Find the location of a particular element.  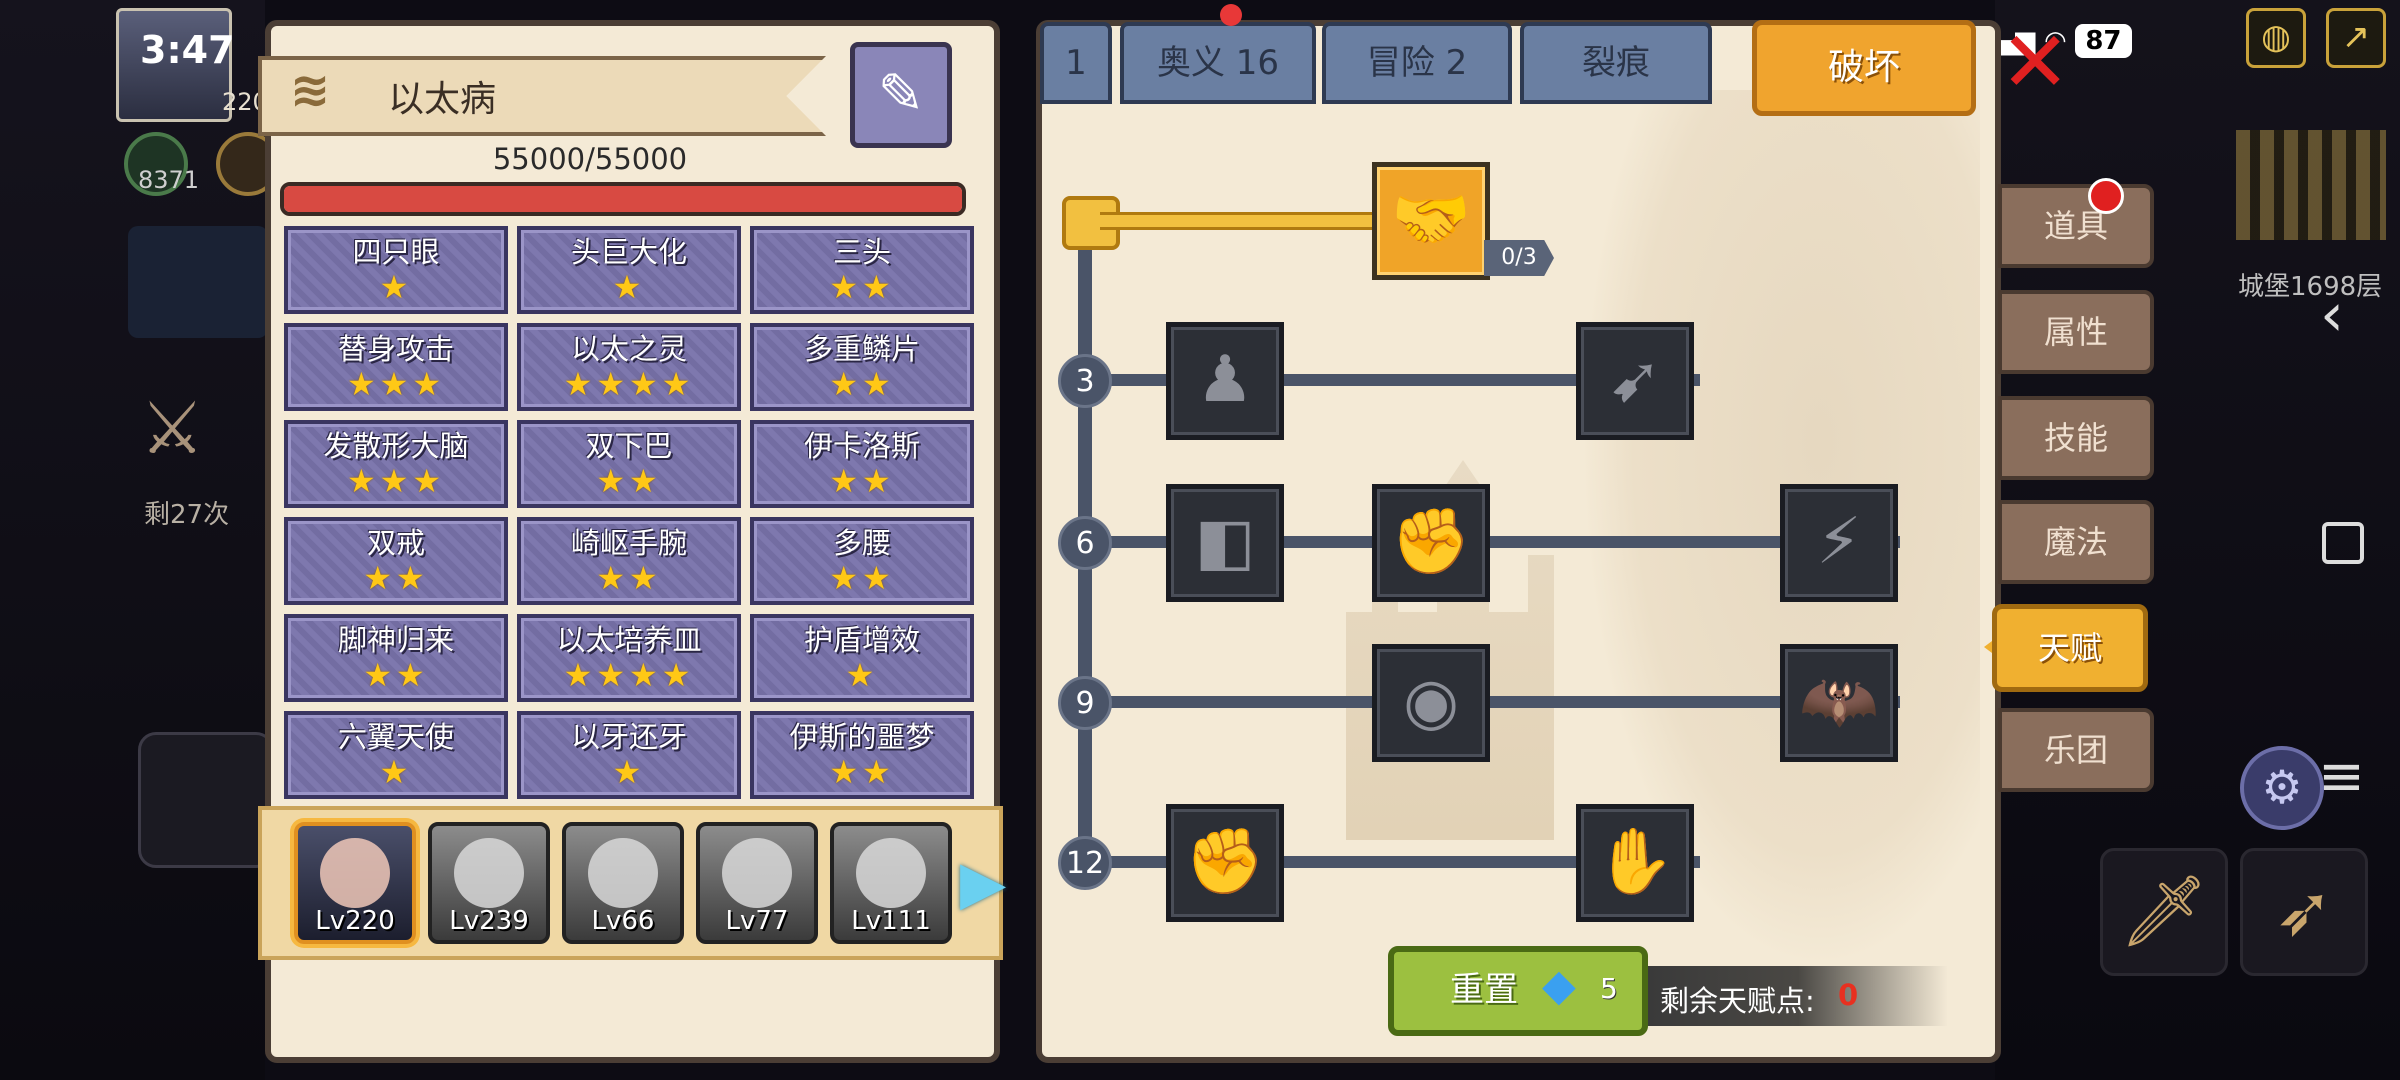

tab-rift: 裂痕 is located at coordinates (1616, 63).